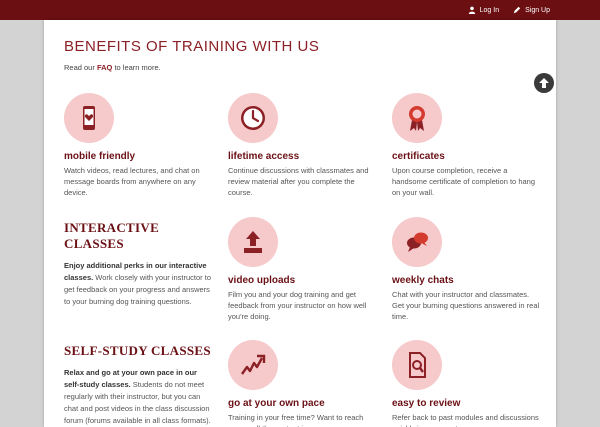 The image size is (600, 427). Describe the element at coordinates (192, 46) in the screenshot. I see `page-title: BENEFITS OF TRAINING WITH US` at that location.